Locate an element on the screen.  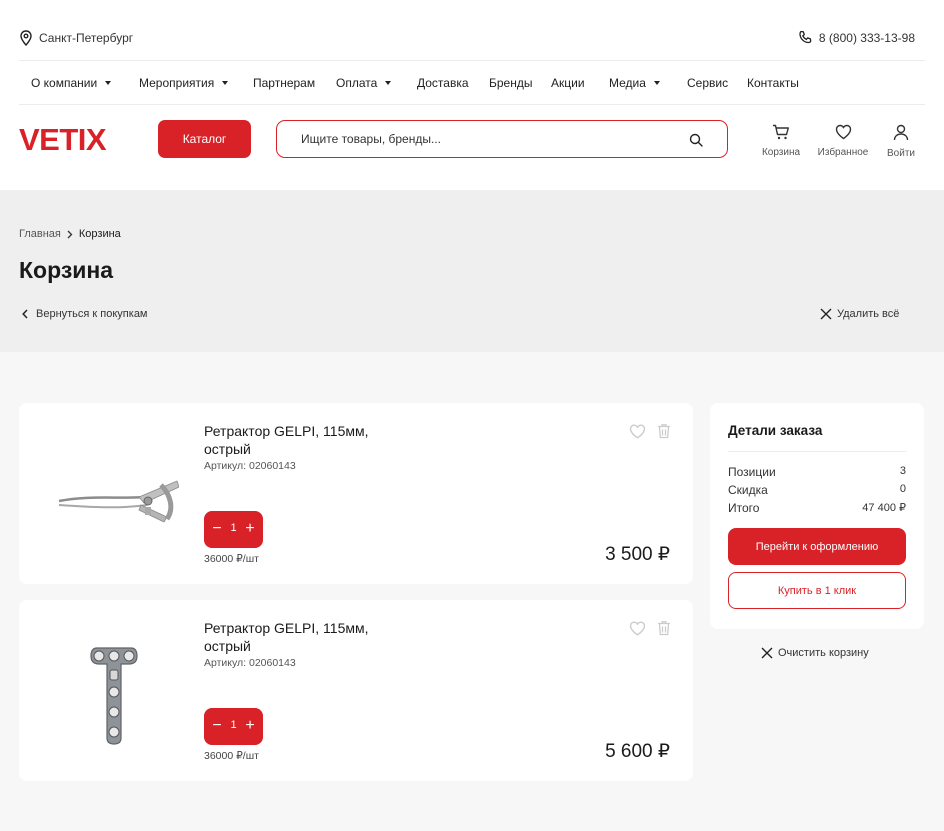
phone-icon is located at coordinates (805, 37).